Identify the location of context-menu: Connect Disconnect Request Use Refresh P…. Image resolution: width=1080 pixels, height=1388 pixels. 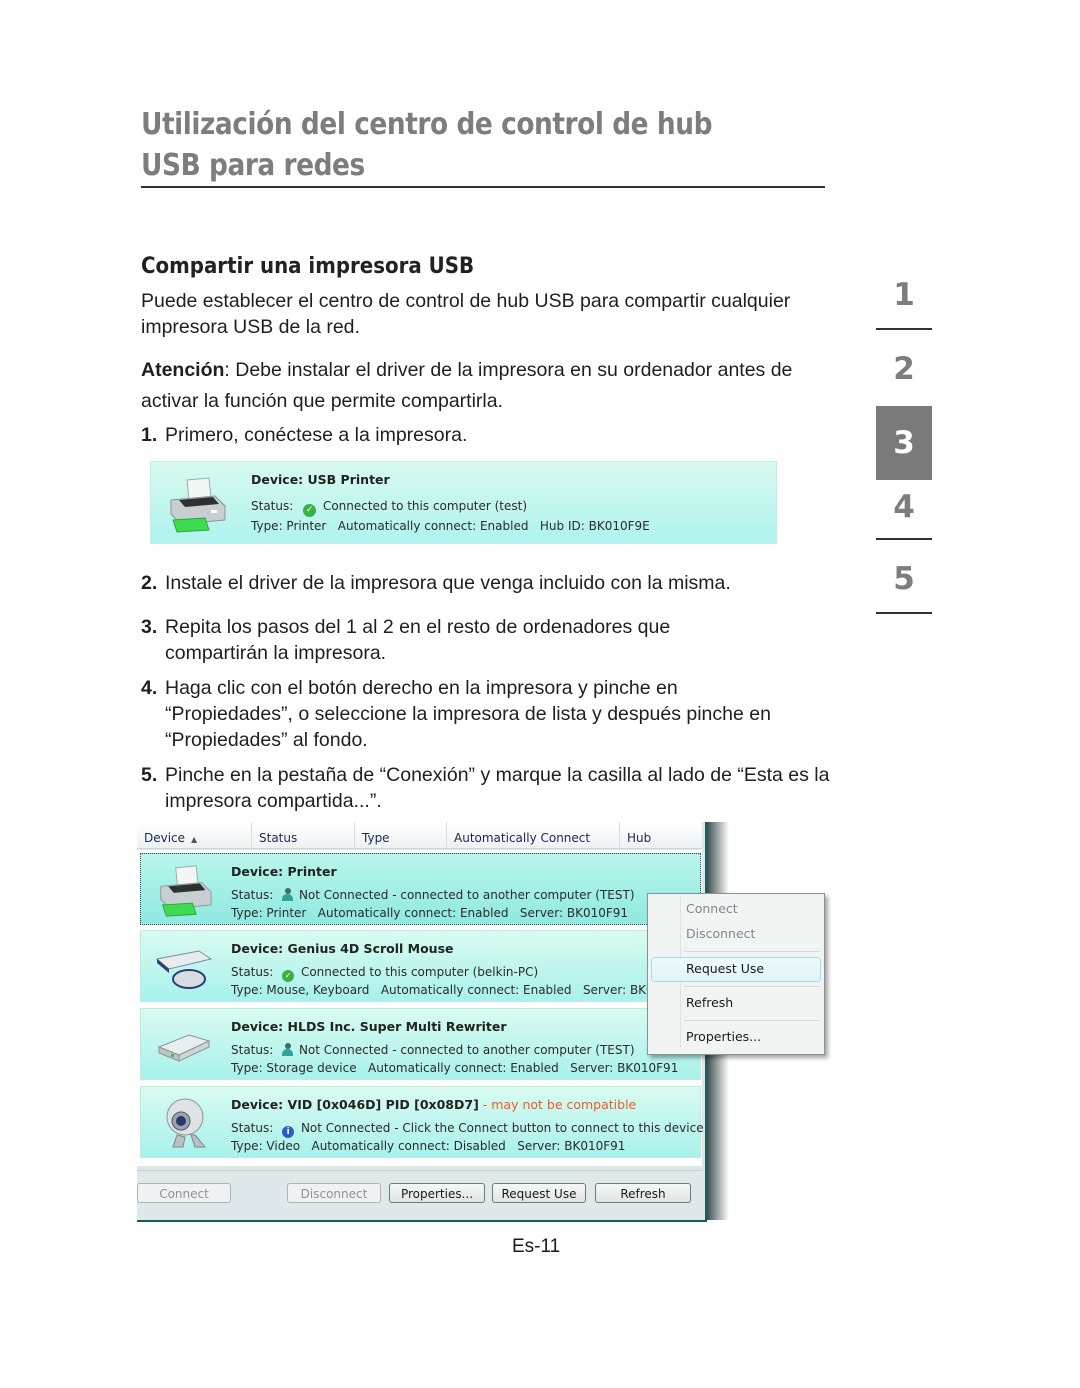
(736, 974).